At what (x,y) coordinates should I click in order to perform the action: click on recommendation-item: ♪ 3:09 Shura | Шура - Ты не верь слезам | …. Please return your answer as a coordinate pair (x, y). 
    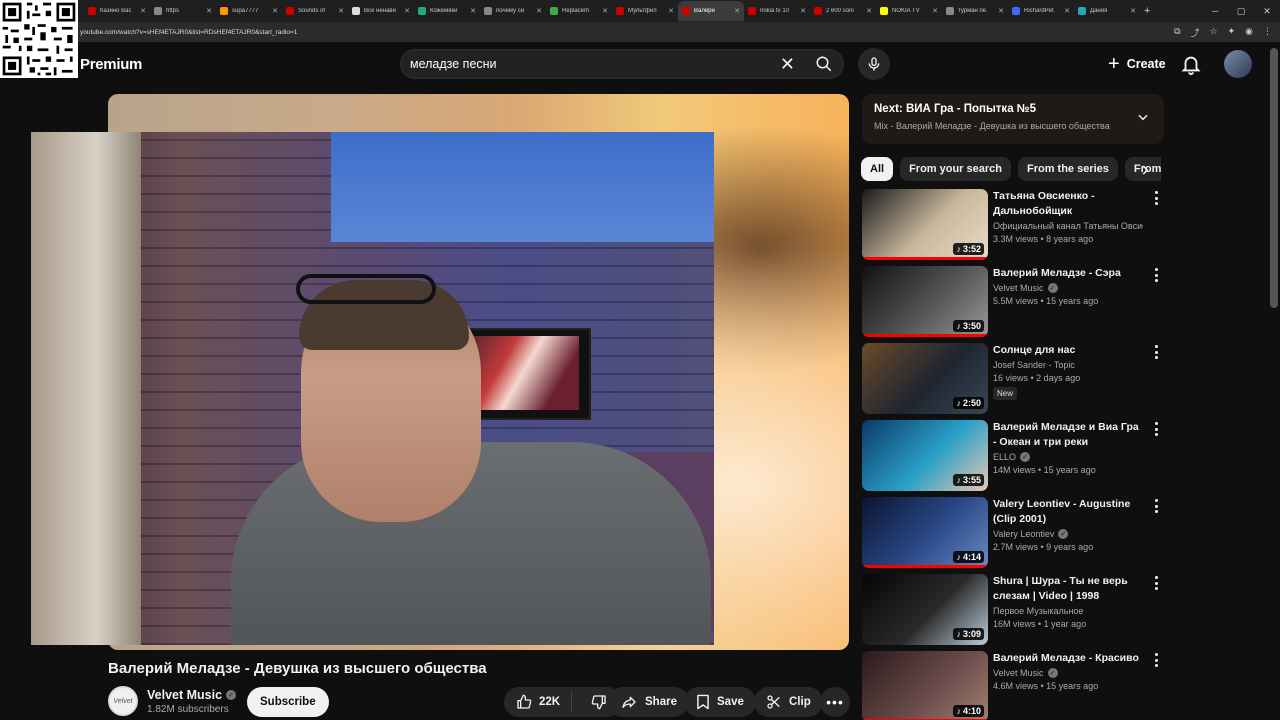
    Looking at the image, I should click on (1012, 610).